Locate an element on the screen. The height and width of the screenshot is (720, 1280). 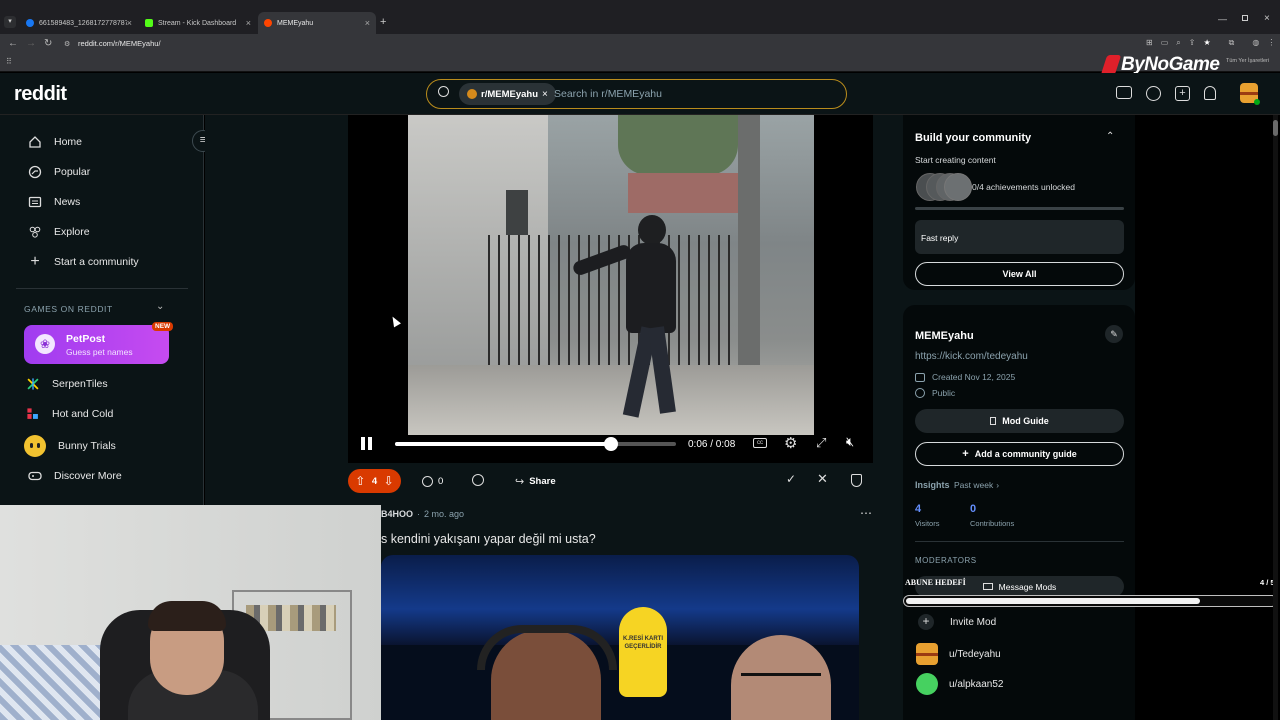
reload-icon: ↻ is located at coordinates (48, 43).